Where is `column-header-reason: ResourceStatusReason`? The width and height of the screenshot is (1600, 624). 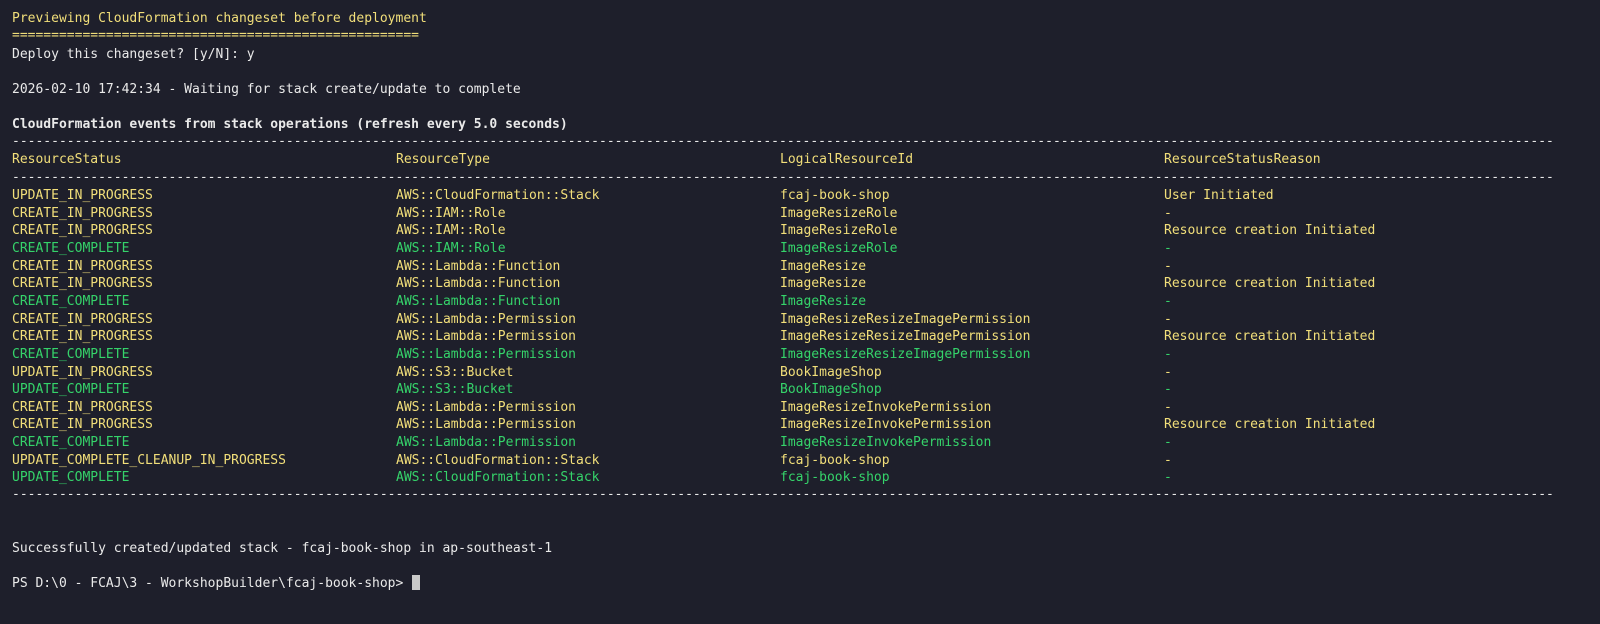 column-header-reason: ResourceStatusReason is located at coordinates (1242, 159).